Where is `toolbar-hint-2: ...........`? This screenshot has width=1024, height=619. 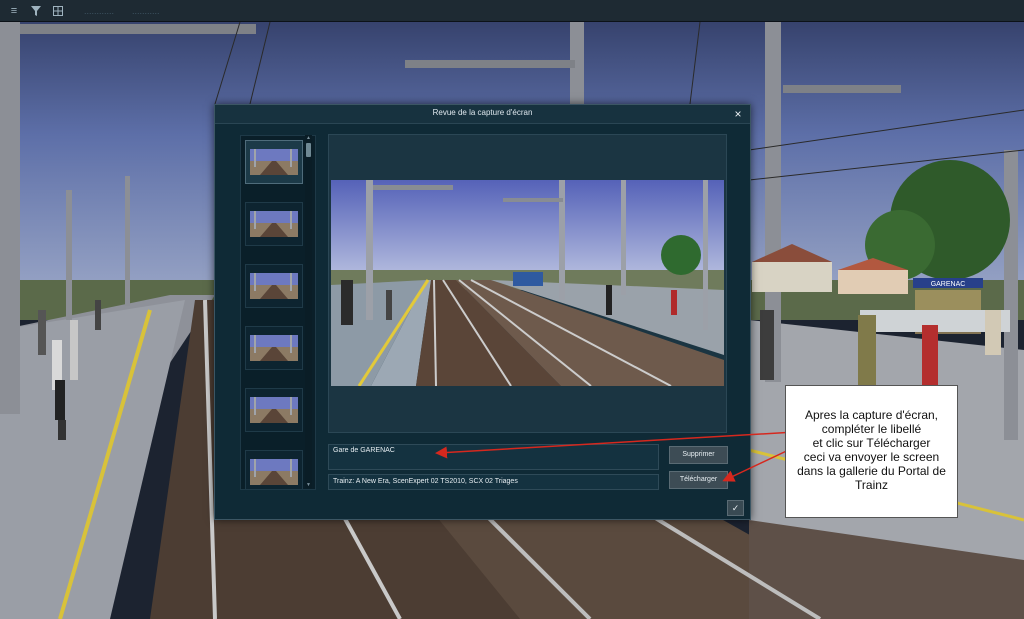
toolbar-hint-2: ........... is located at coordinates (146, 10).